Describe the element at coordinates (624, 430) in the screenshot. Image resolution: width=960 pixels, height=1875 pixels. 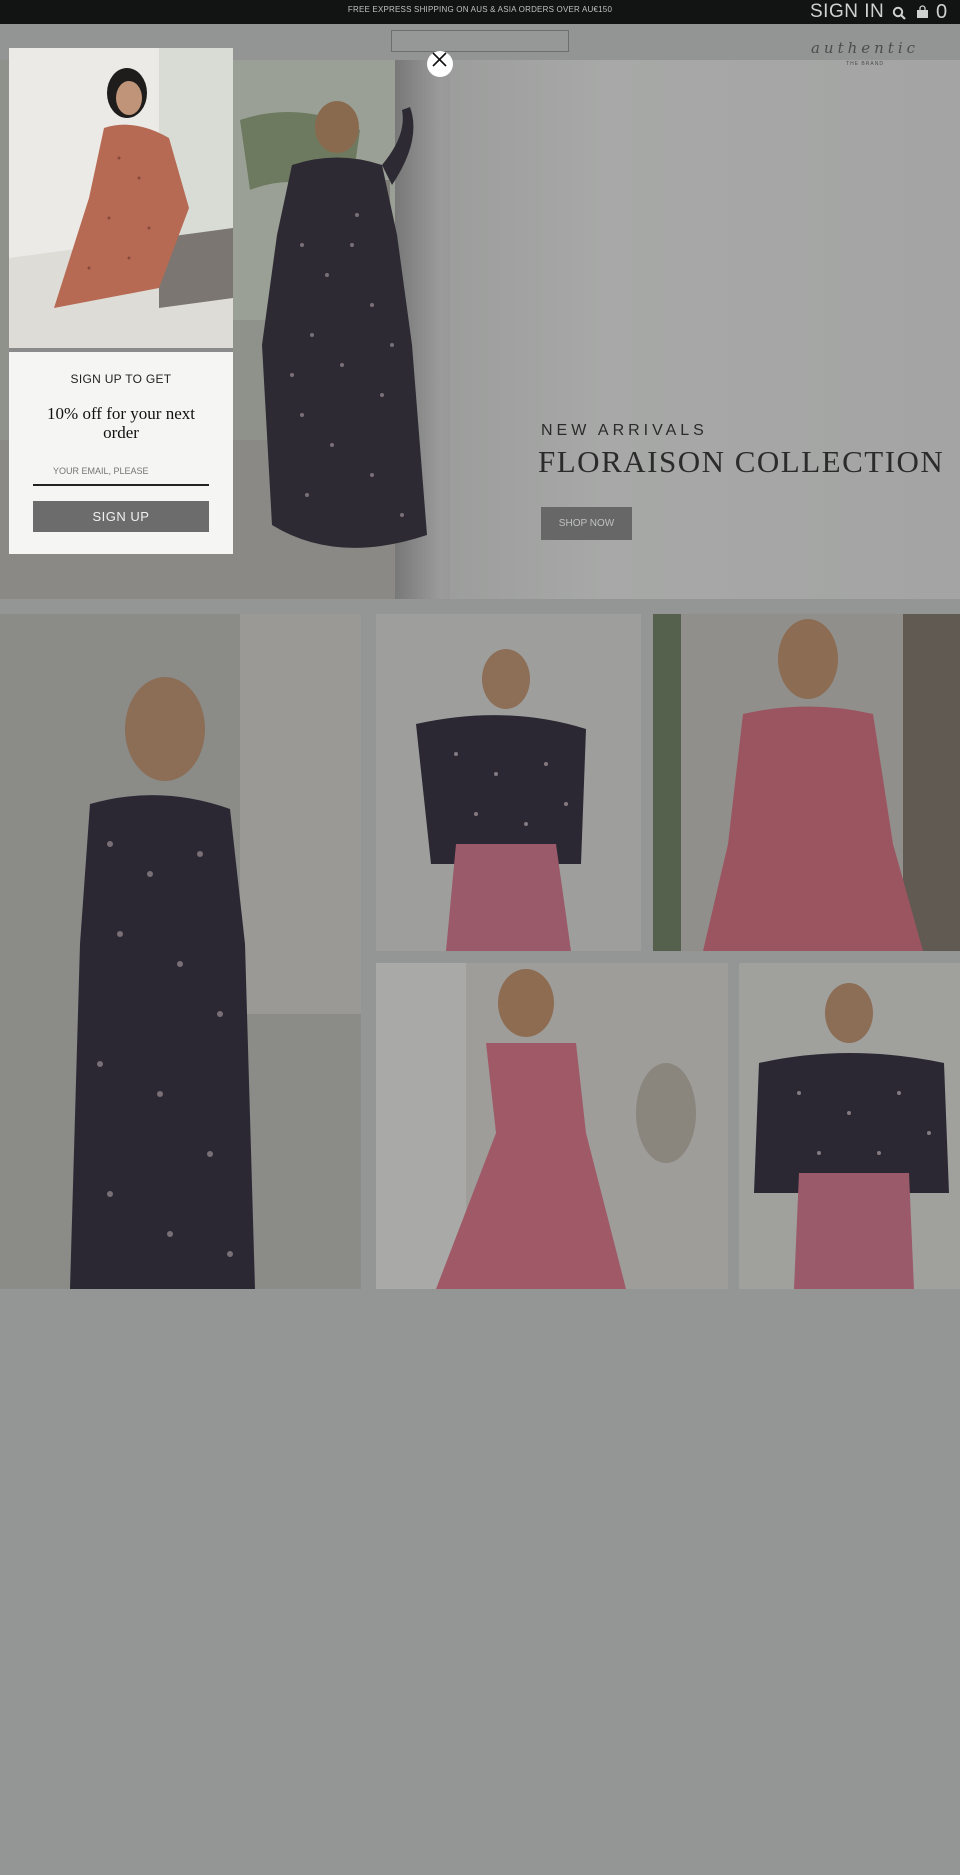
I see `hero-kicker: NEW ARRIVALS` at that location.